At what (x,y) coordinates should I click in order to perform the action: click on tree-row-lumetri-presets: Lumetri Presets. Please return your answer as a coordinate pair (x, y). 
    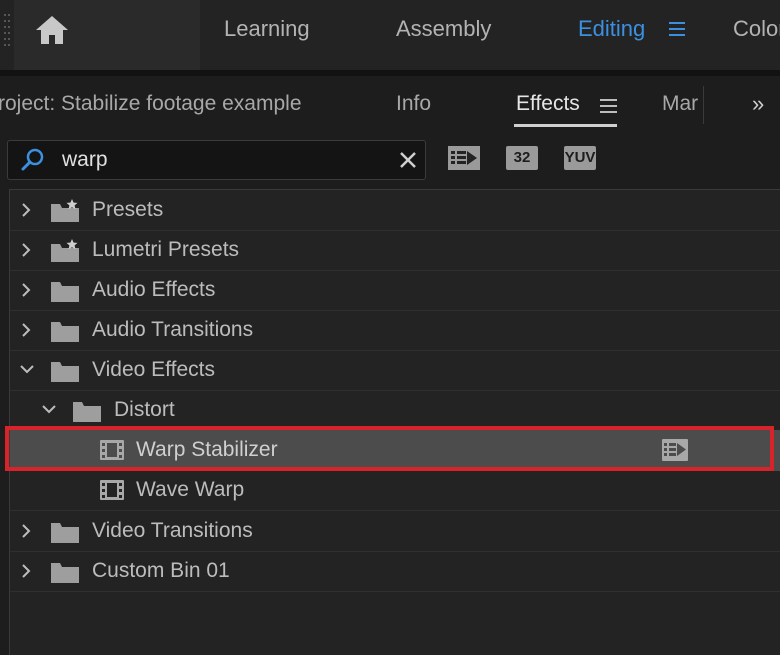
    Looking at the image, I should click on (395, 250).